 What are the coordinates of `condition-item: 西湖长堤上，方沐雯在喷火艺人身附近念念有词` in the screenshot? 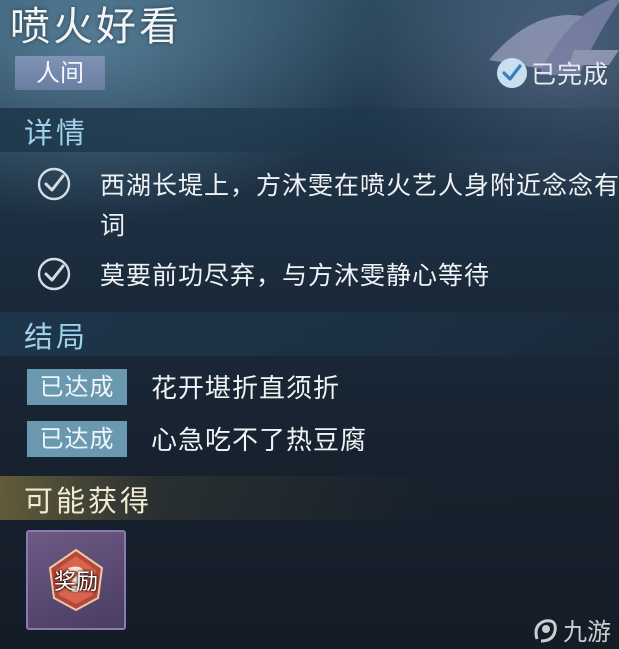 It's located at (327, 206).